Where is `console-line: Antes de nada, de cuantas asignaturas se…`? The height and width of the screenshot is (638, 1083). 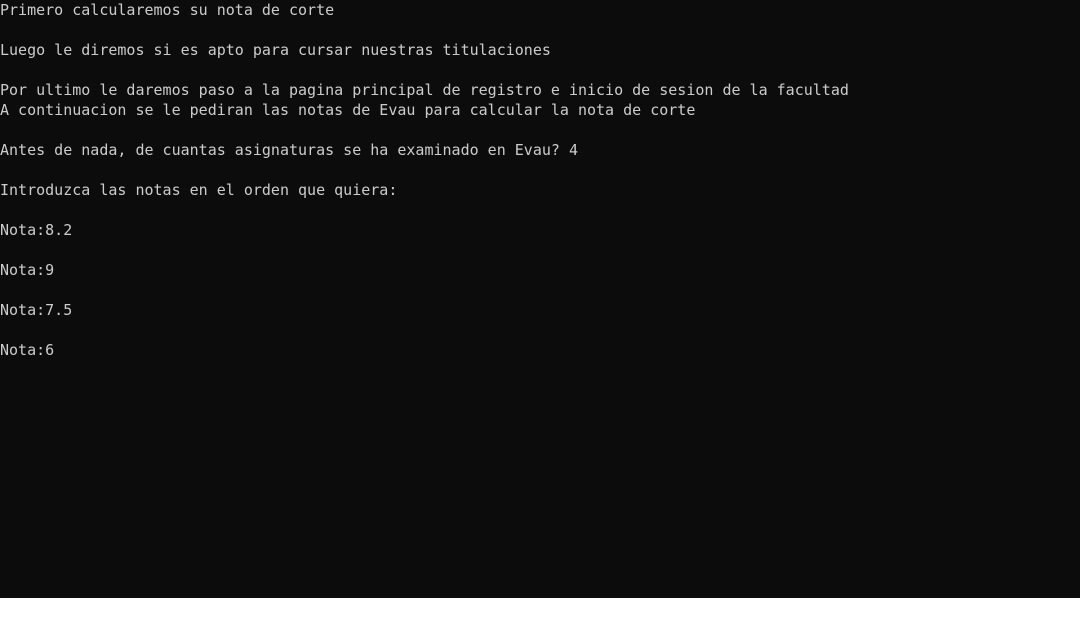 console-line: Antes de nada, de cuantas asignaturas se… is located at coordinates (289, 150).